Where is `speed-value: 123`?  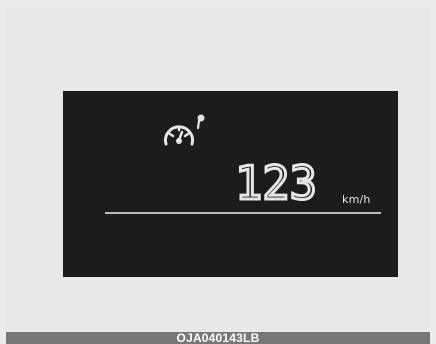 speed-value: 123 is located at coordinates (276, 183).